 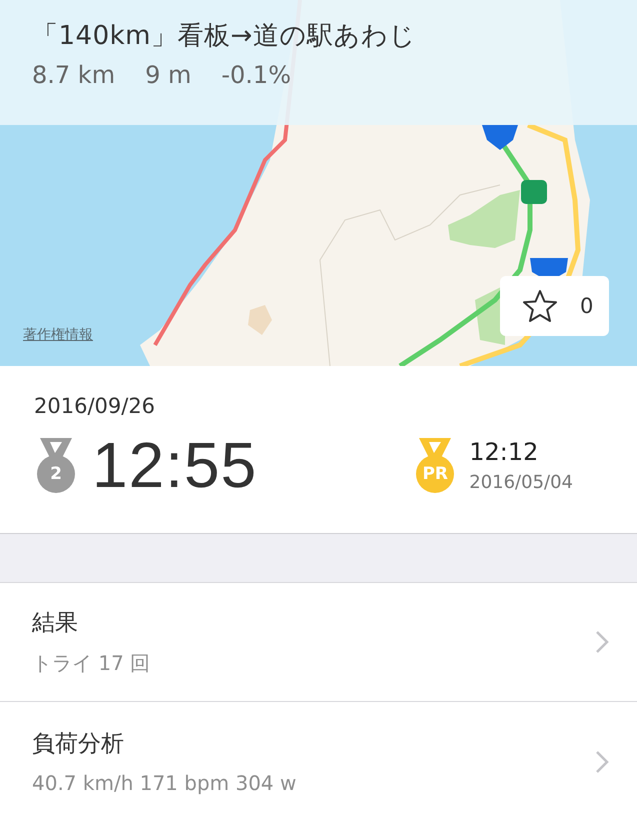 What do you see at coordinates (318, 642) in the screenshot?
I see `list-row: 結果 トライ 17 回` at bounding box center [318, 642].